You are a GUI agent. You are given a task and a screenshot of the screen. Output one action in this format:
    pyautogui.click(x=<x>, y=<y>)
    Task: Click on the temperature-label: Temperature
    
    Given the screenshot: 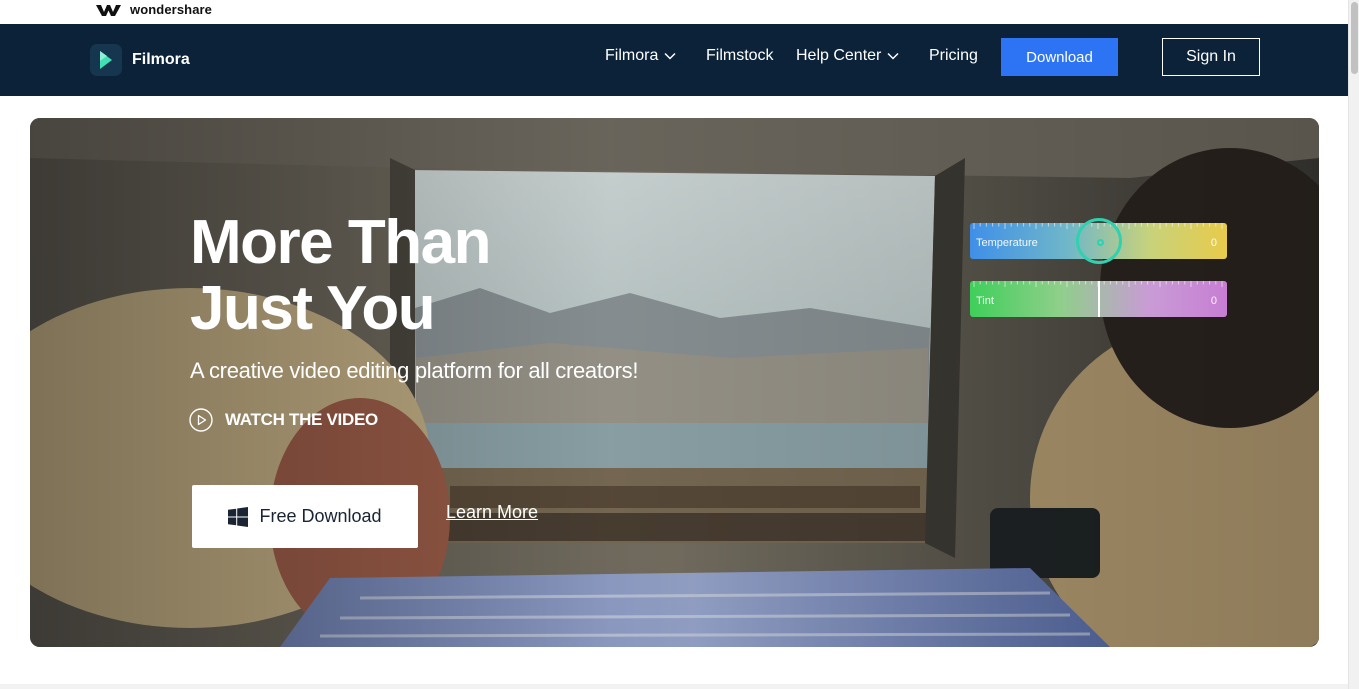 What is the action you would take?
    pyautogui.click(x=1007, y=243)
    